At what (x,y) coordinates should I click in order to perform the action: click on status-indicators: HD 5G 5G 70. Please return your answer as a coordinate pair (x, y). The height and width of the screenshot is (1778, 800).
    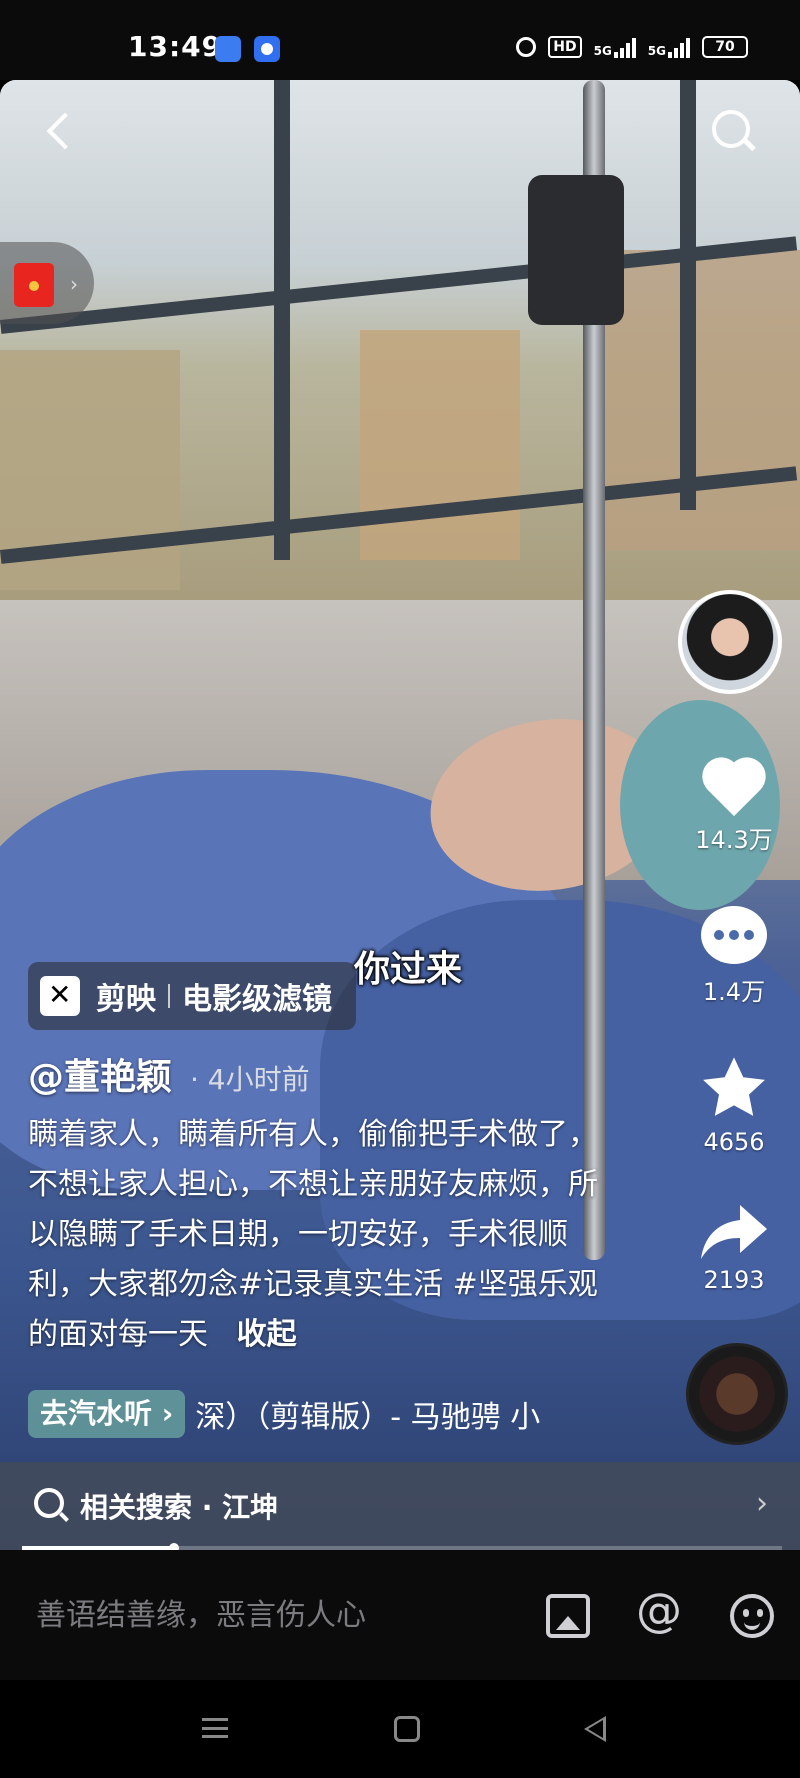
    Looking at the image, I should click on (632, 47).